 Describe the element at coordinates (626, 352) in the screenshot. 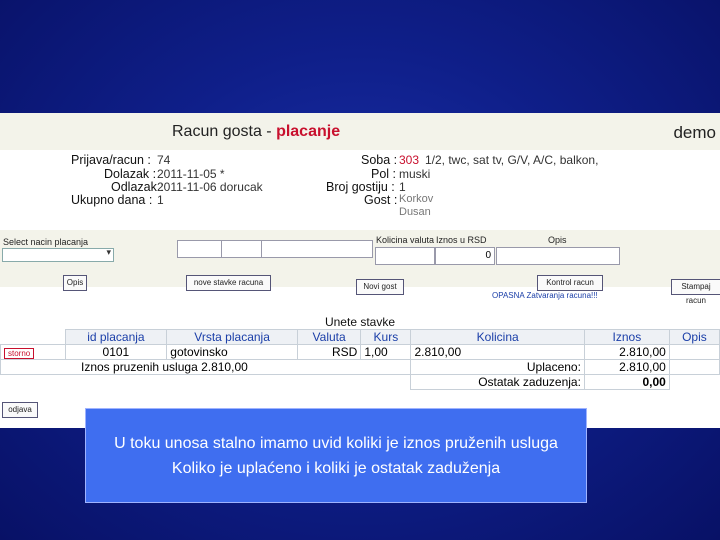

I see `cell-iznos: 2.810,00` at that location.